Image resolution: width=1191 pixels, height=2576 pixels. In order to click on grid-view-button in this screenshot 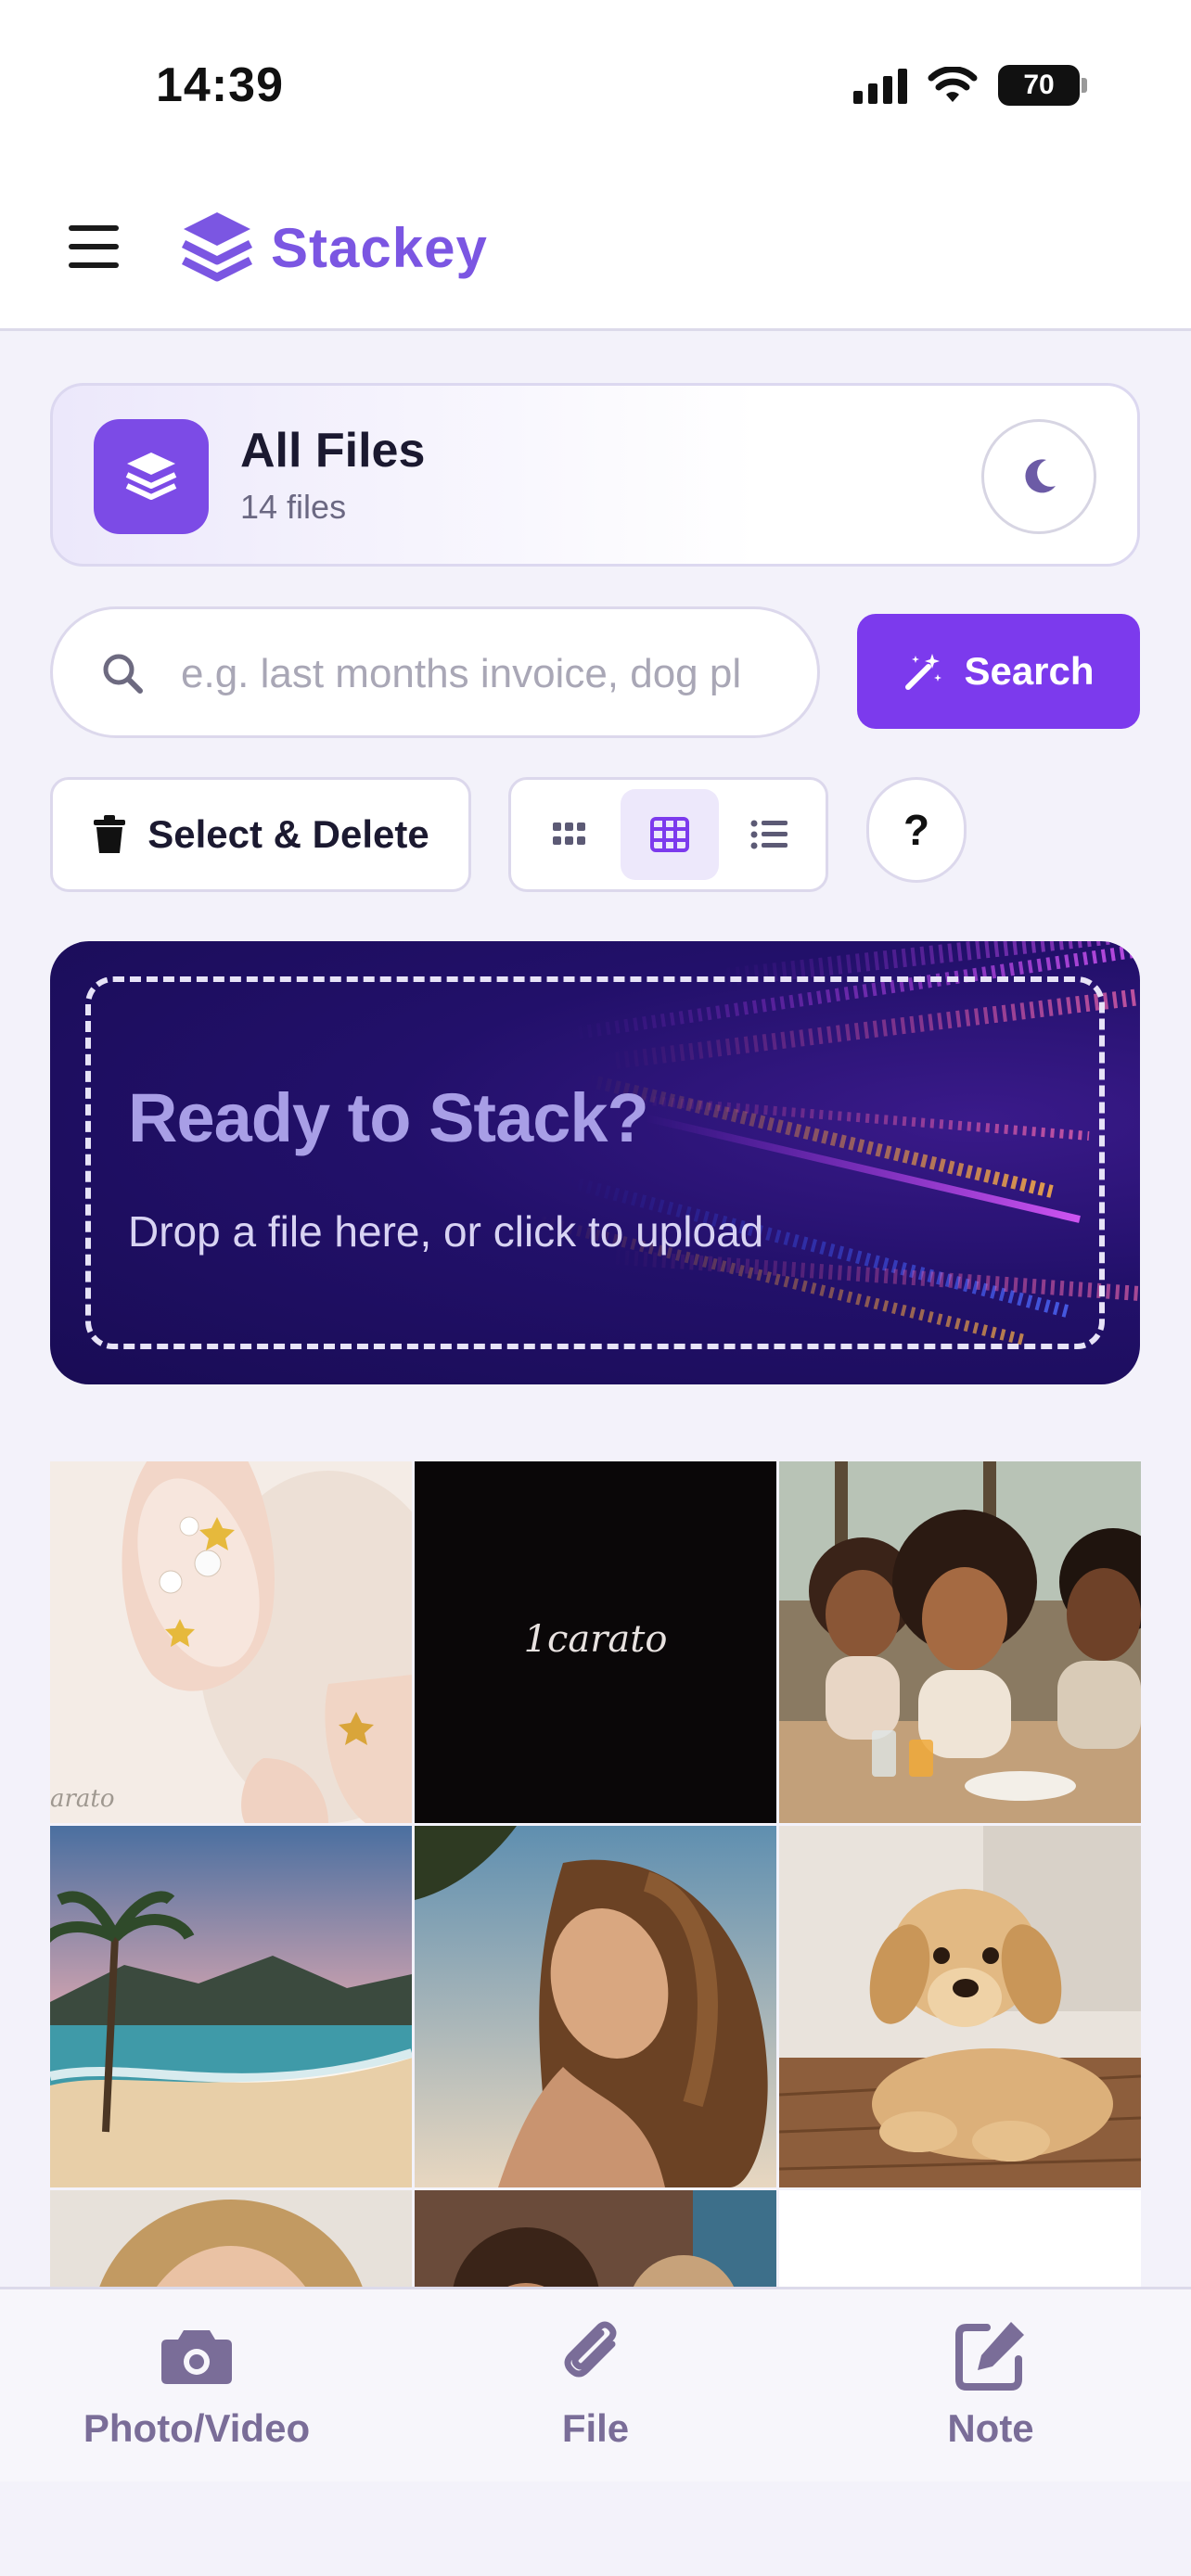, I will do `click(670, 834)`.